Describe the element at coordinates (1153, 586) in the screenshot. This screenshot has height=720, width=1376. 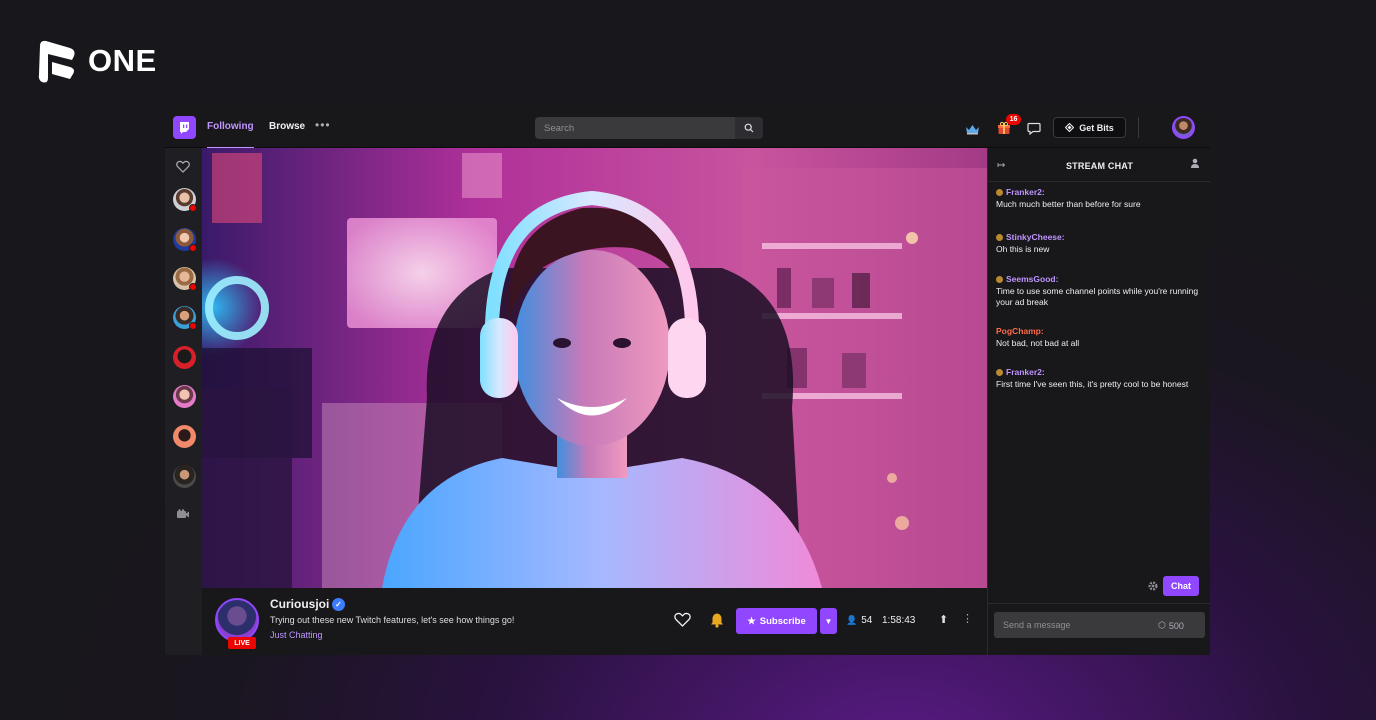
I see `chat-settings-gear-icon` at that location.